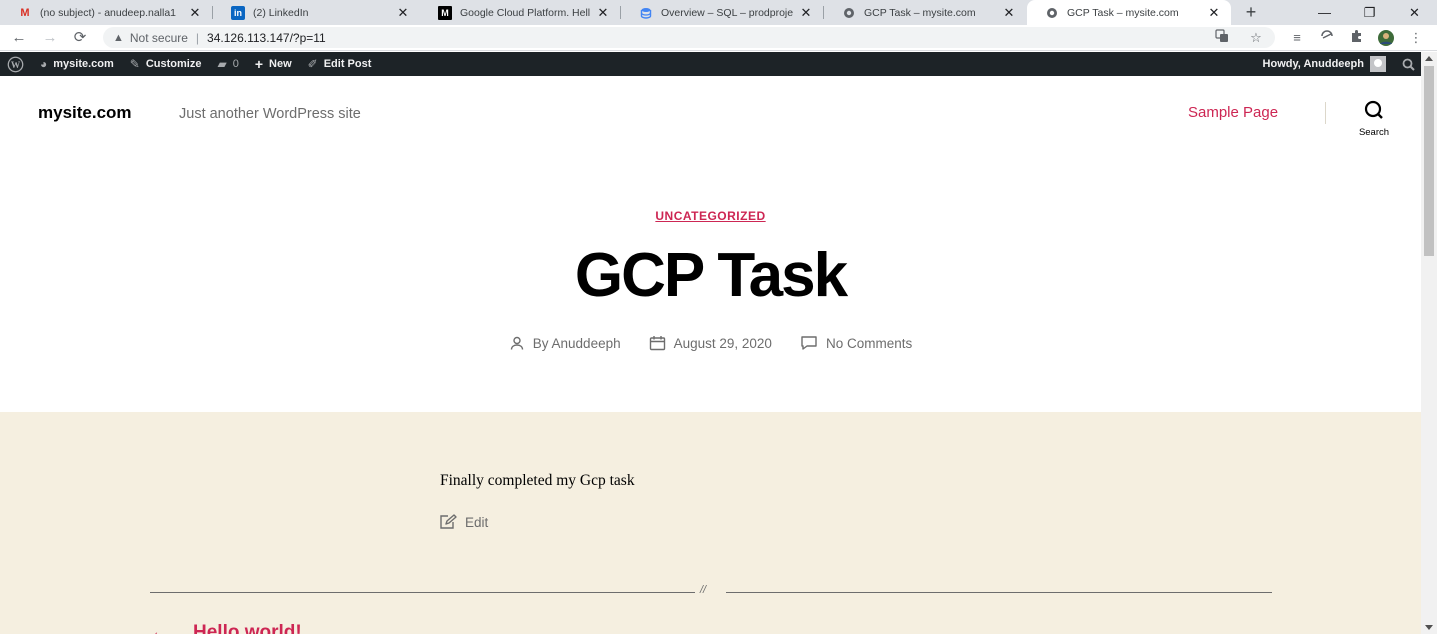 Image resolution: width=1437 pixels, height=634 pixels. I want to click on admin-bar-right: Howdy, Anuddeeph, so click(1338, 64).